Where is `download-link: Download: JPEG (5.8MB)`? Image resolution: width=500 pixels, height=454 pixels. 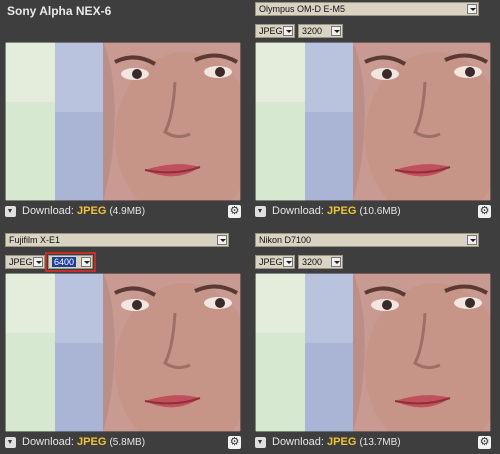 download-link: Download: JPEG (5.8MB) is located at coordinates (83, 442).